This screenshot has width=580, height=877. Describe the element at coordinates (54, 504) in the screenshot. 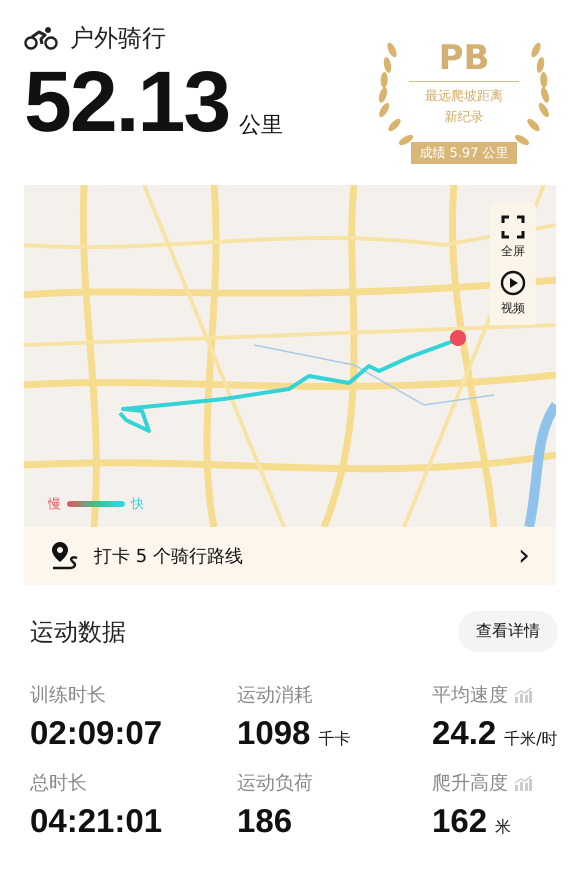

I see `legend-slow-label: 慢` at that location.